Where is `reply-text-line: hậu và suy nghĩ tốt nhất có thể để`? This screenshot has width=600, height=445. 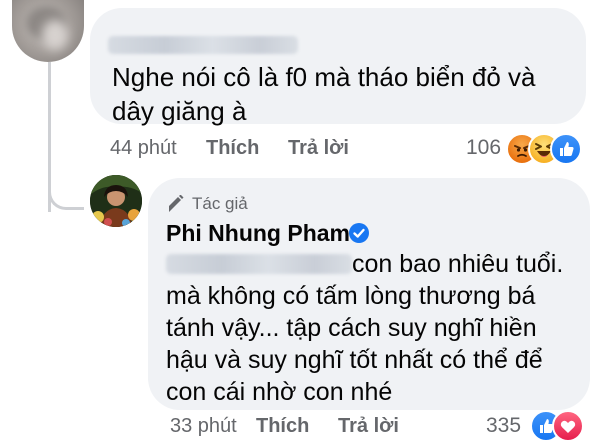
reply-text-line: hậu và suy nghĩ tốt nhất có thể để is located at coordinates (354, 360).